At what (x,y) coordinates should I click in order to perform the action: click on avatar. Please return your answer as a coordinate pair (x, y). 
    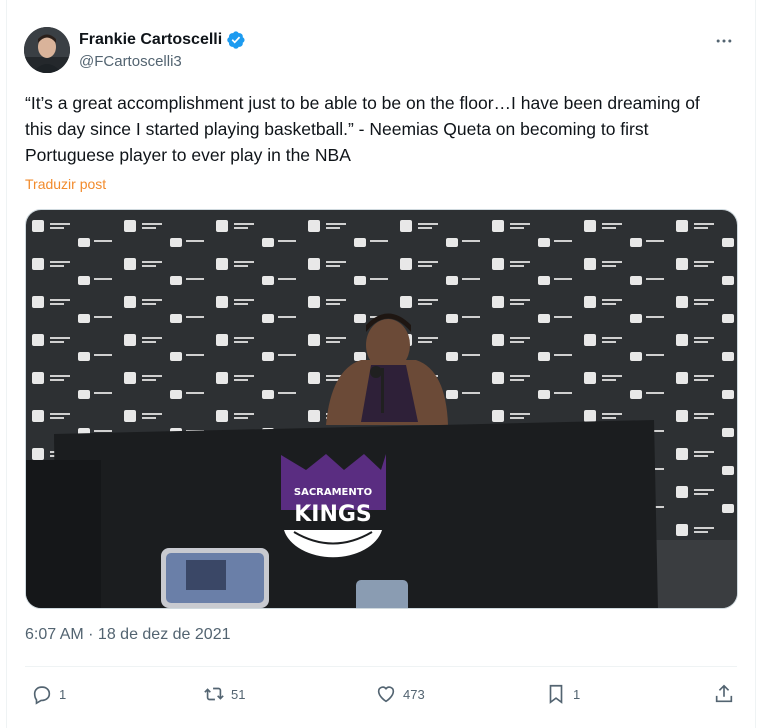
    Looking at the image, I should click on (47, 50).